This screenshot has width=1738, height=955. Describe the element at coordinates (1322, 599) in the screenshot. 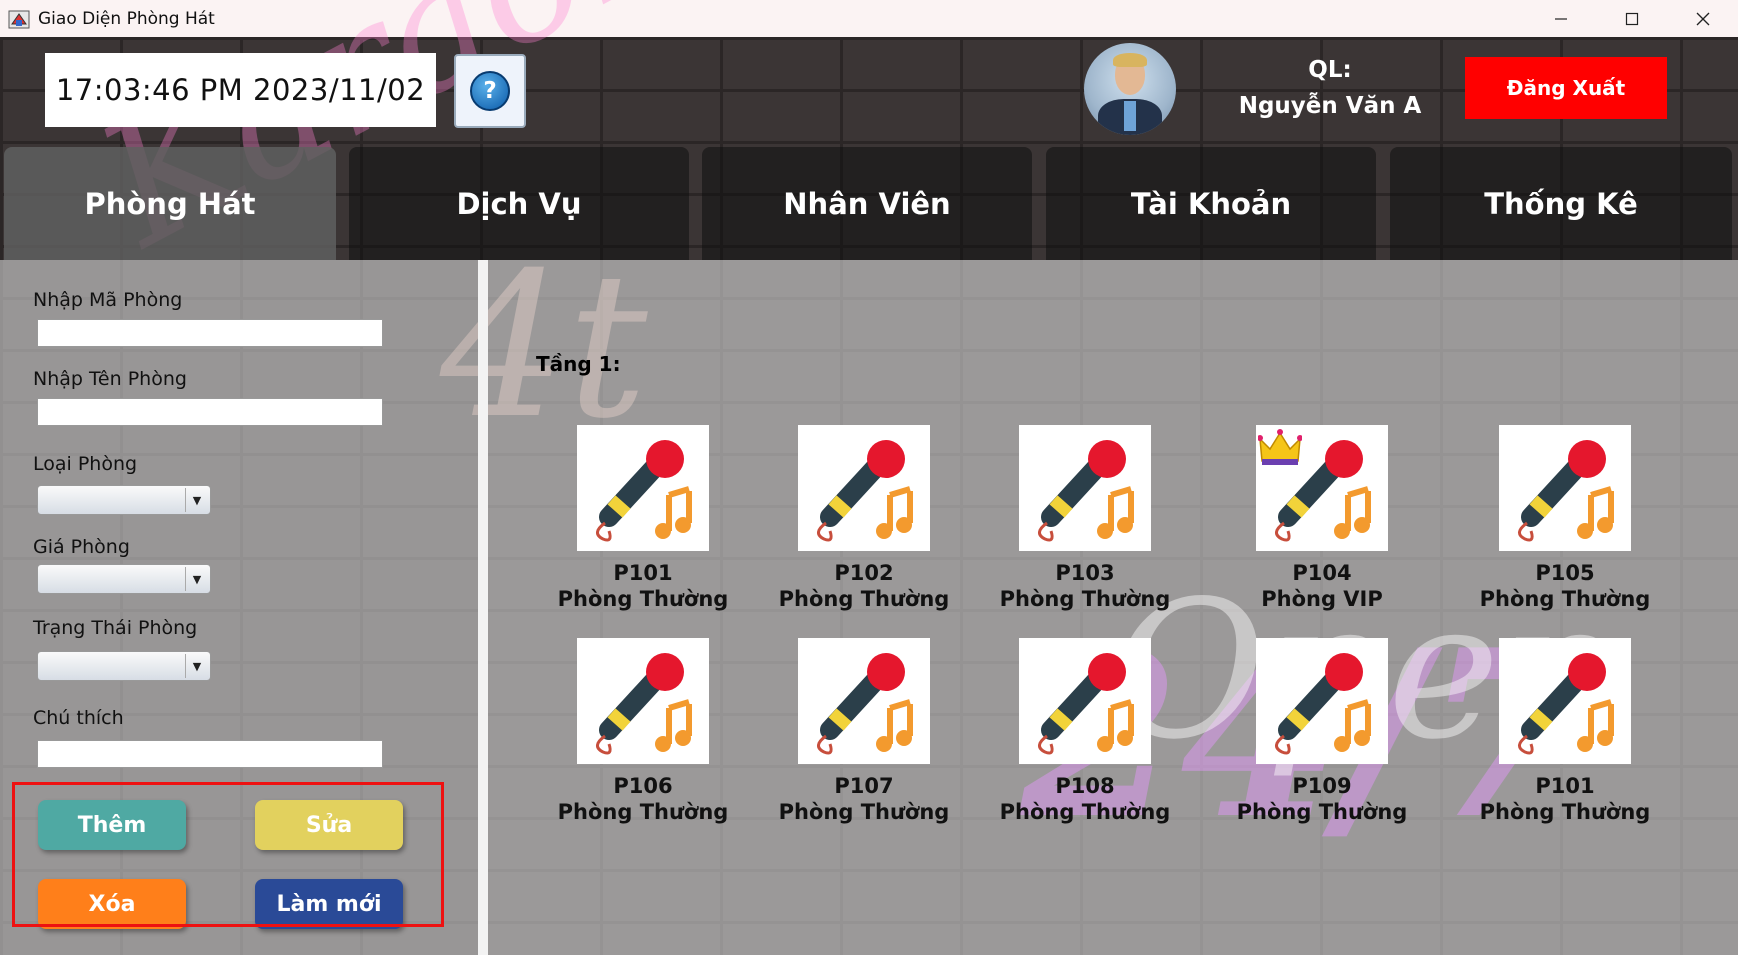

I see `room-type: Phòng VIP` at that location.